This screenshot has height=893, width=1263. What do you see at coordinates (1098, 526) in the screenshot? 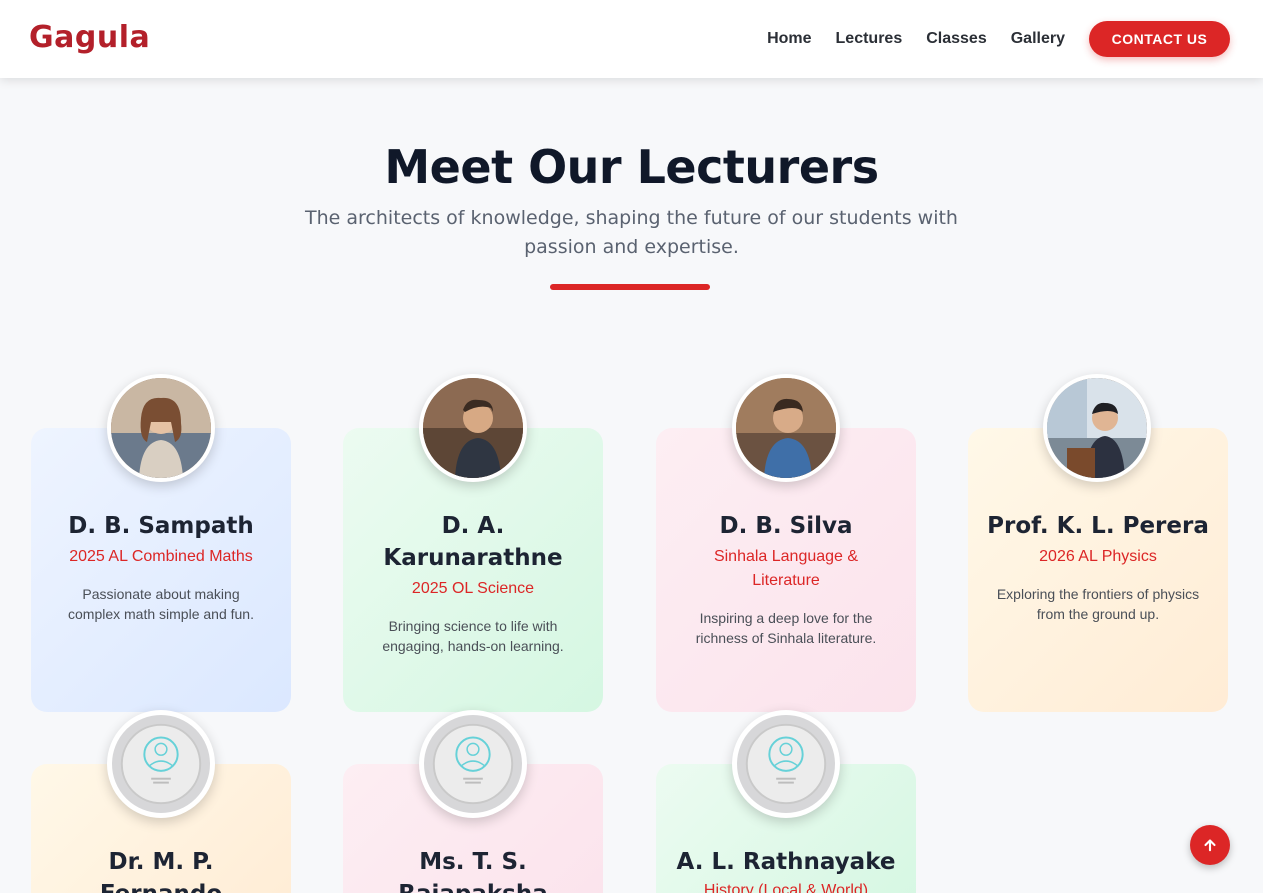
I see `lecturer-name: Prof. K. L. Perera` at bounding box center [1098, 526].